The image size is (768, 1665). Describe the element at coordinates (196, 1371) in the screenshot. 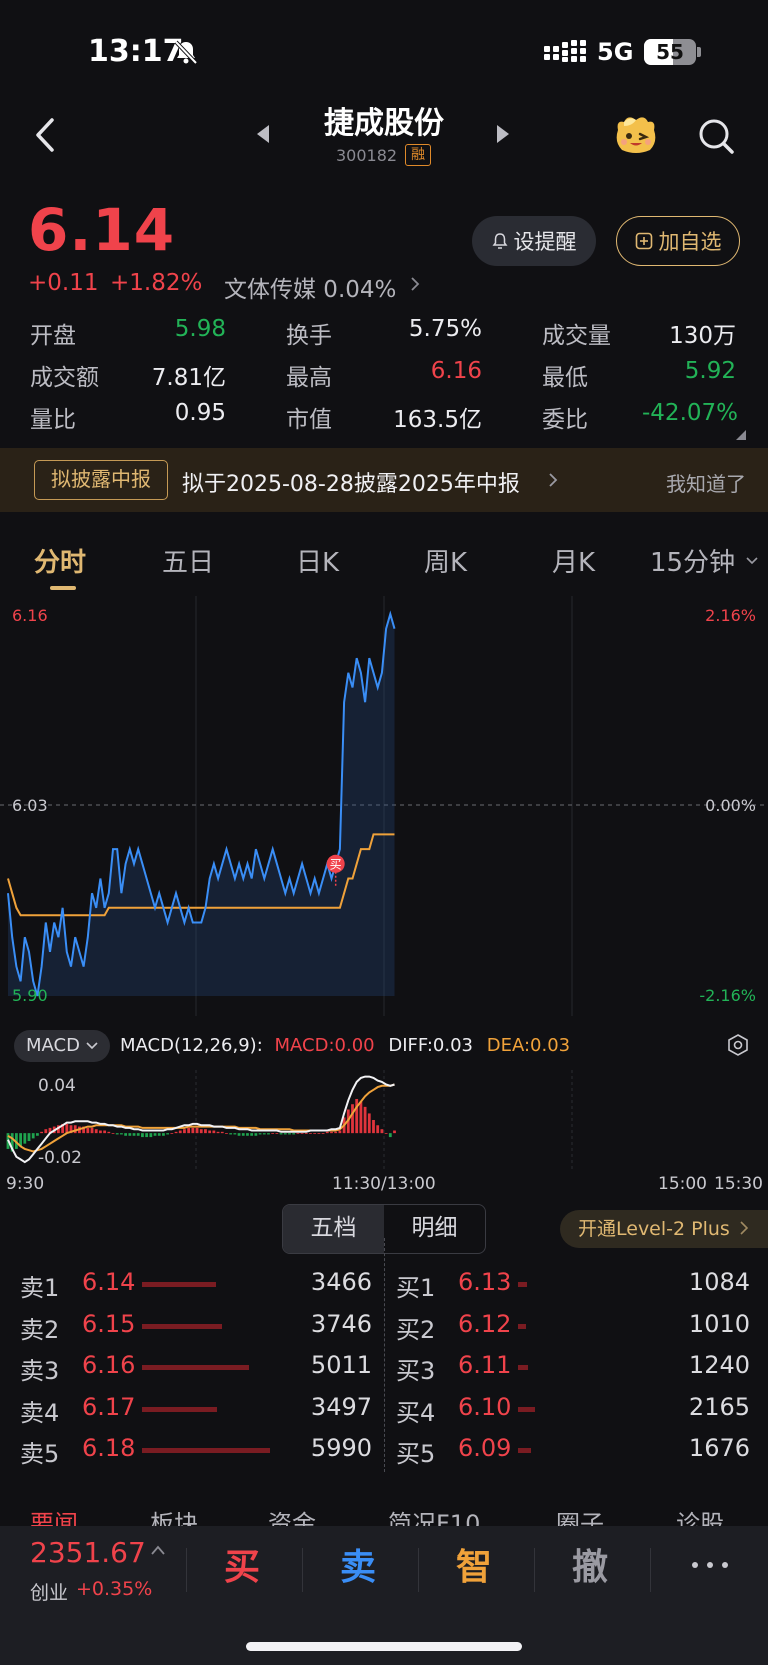

I see `ask-row: 卖3 6.16 5011` at that location.